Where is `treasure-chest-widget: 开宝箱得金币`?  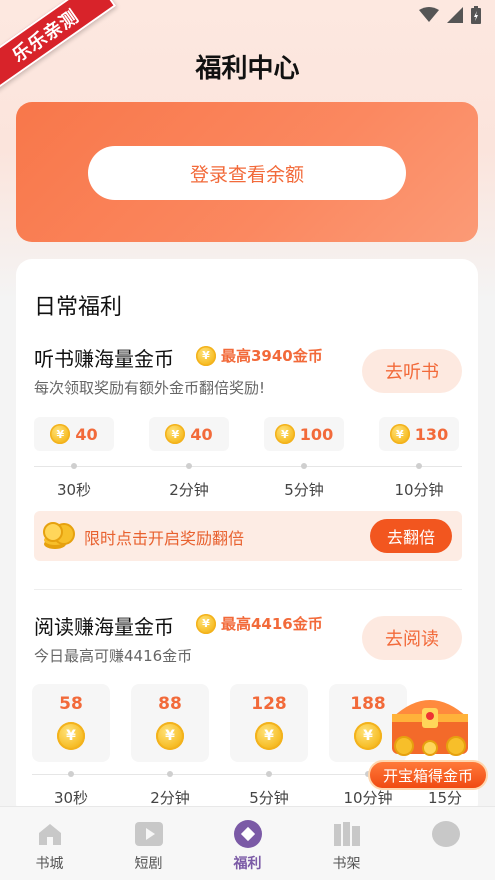
treasure-chest-widget: 开宝箱得金币 is located at coordinates (428, 738).